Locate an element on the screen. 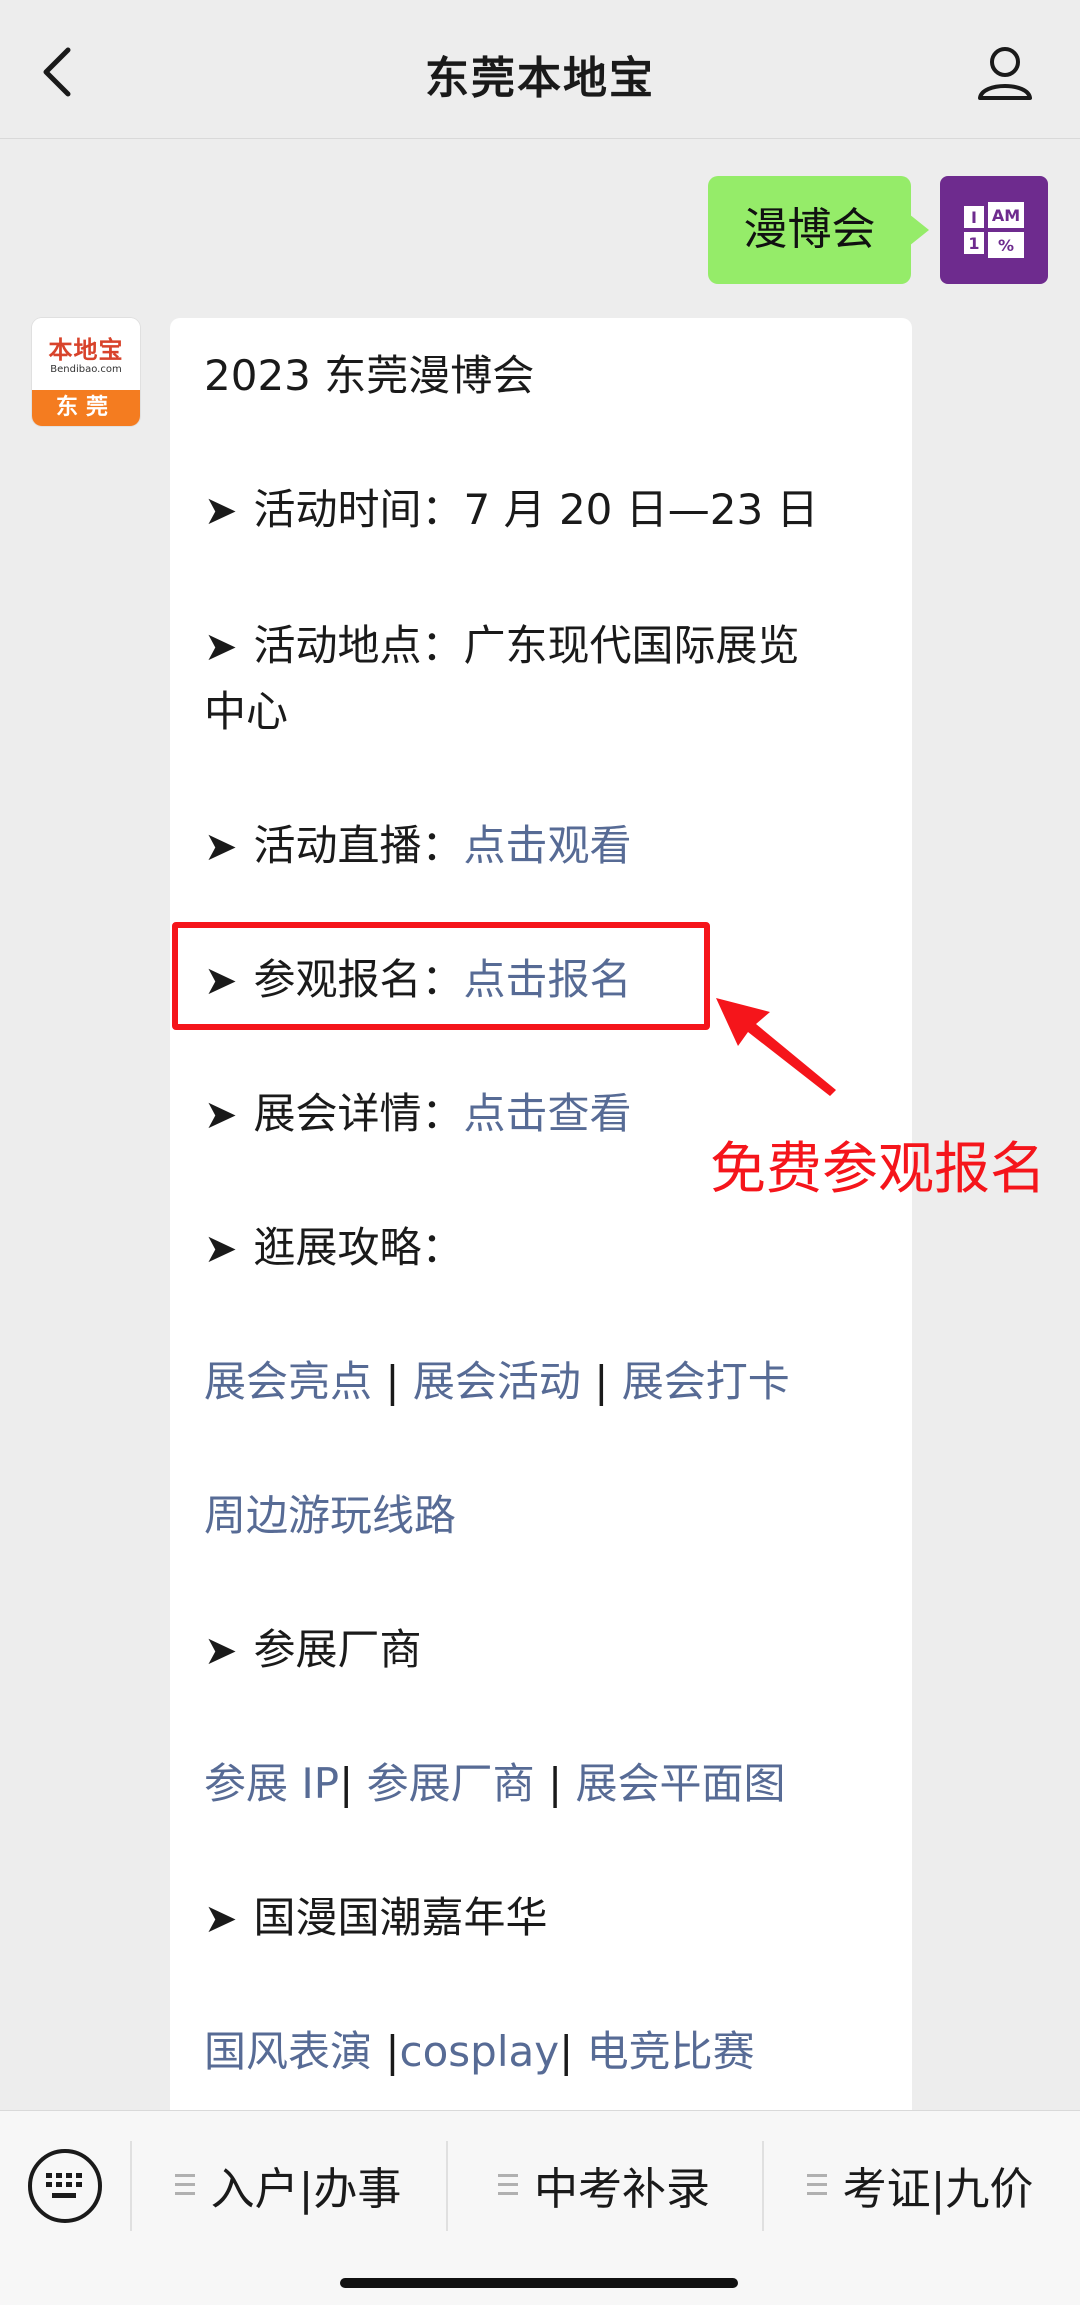 Image resolution: width=1080 pixels, height=2305 pixels. exhibitor-links-row: 参展 IP| 参展厂商 | 展会平面图 is located at coordinates (495, 1780).